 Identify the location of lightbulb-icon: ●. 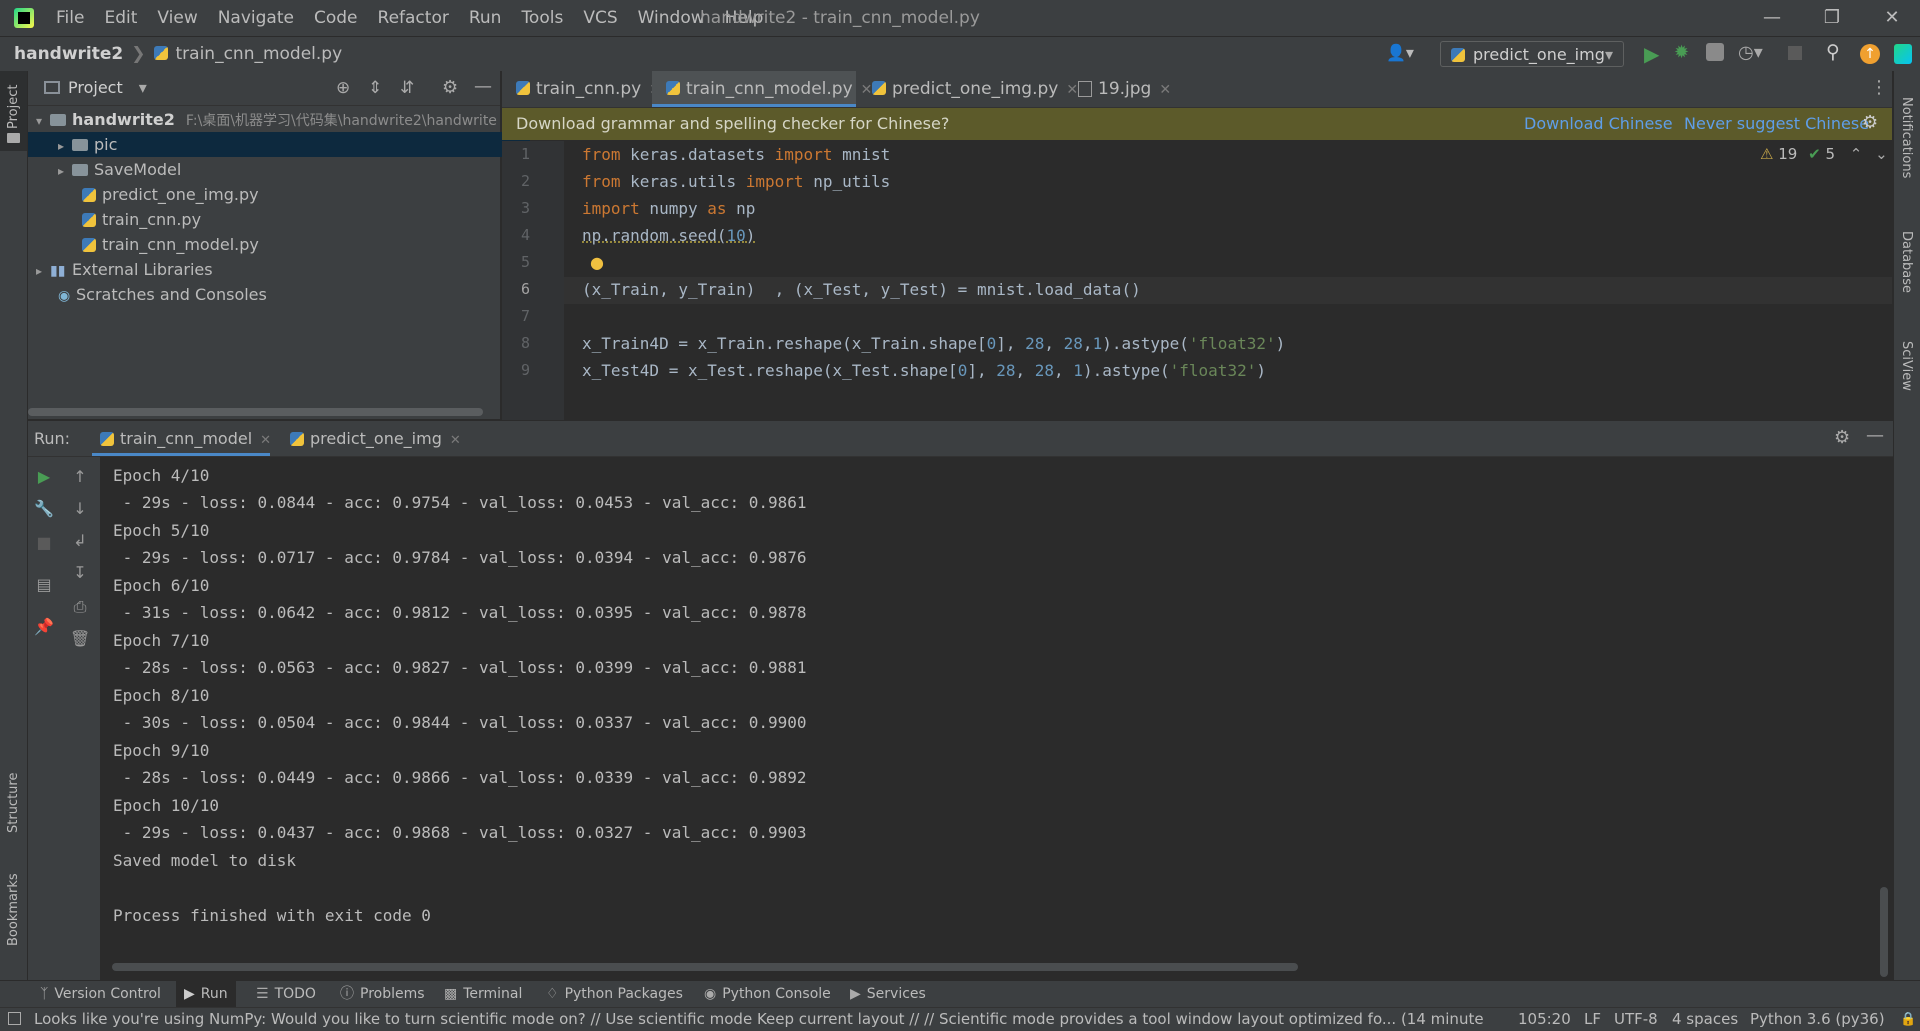
(597, 262).